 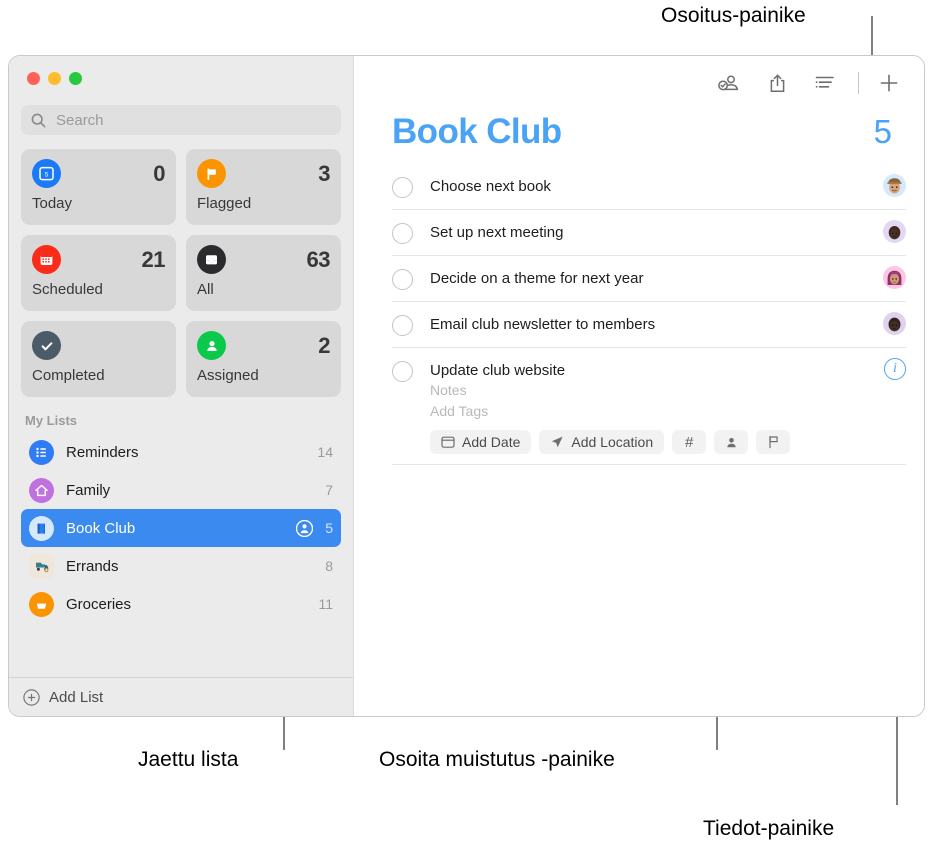 I want to click on reminder-body: Set up next meeting, so click(x=645, y=231).